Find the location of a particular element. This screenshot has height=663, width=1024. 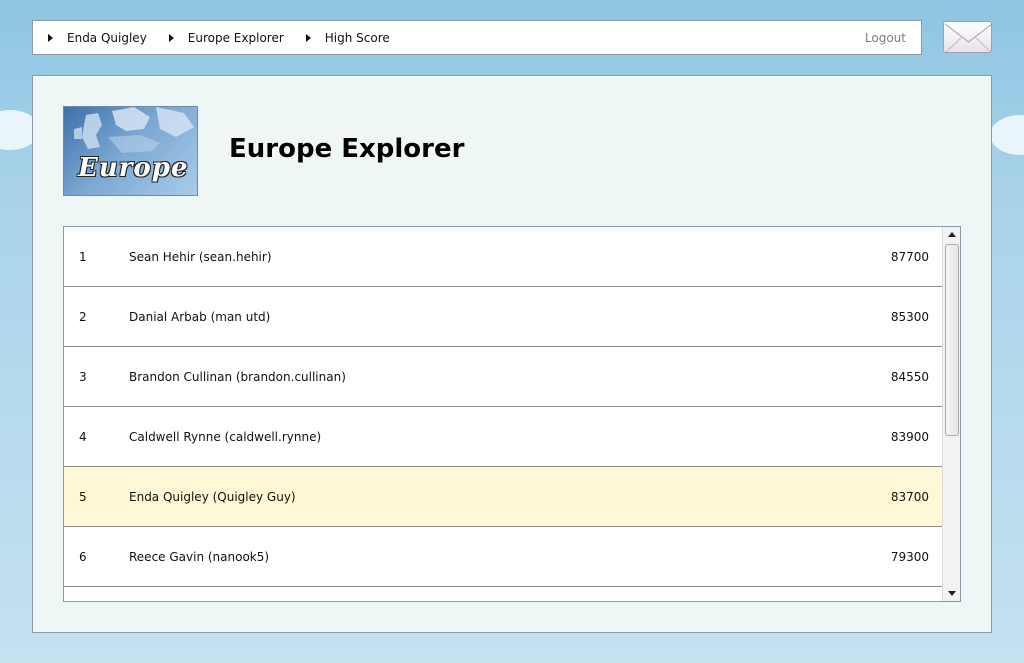

rank-cell: 5 is located at coordinates (83, 496).